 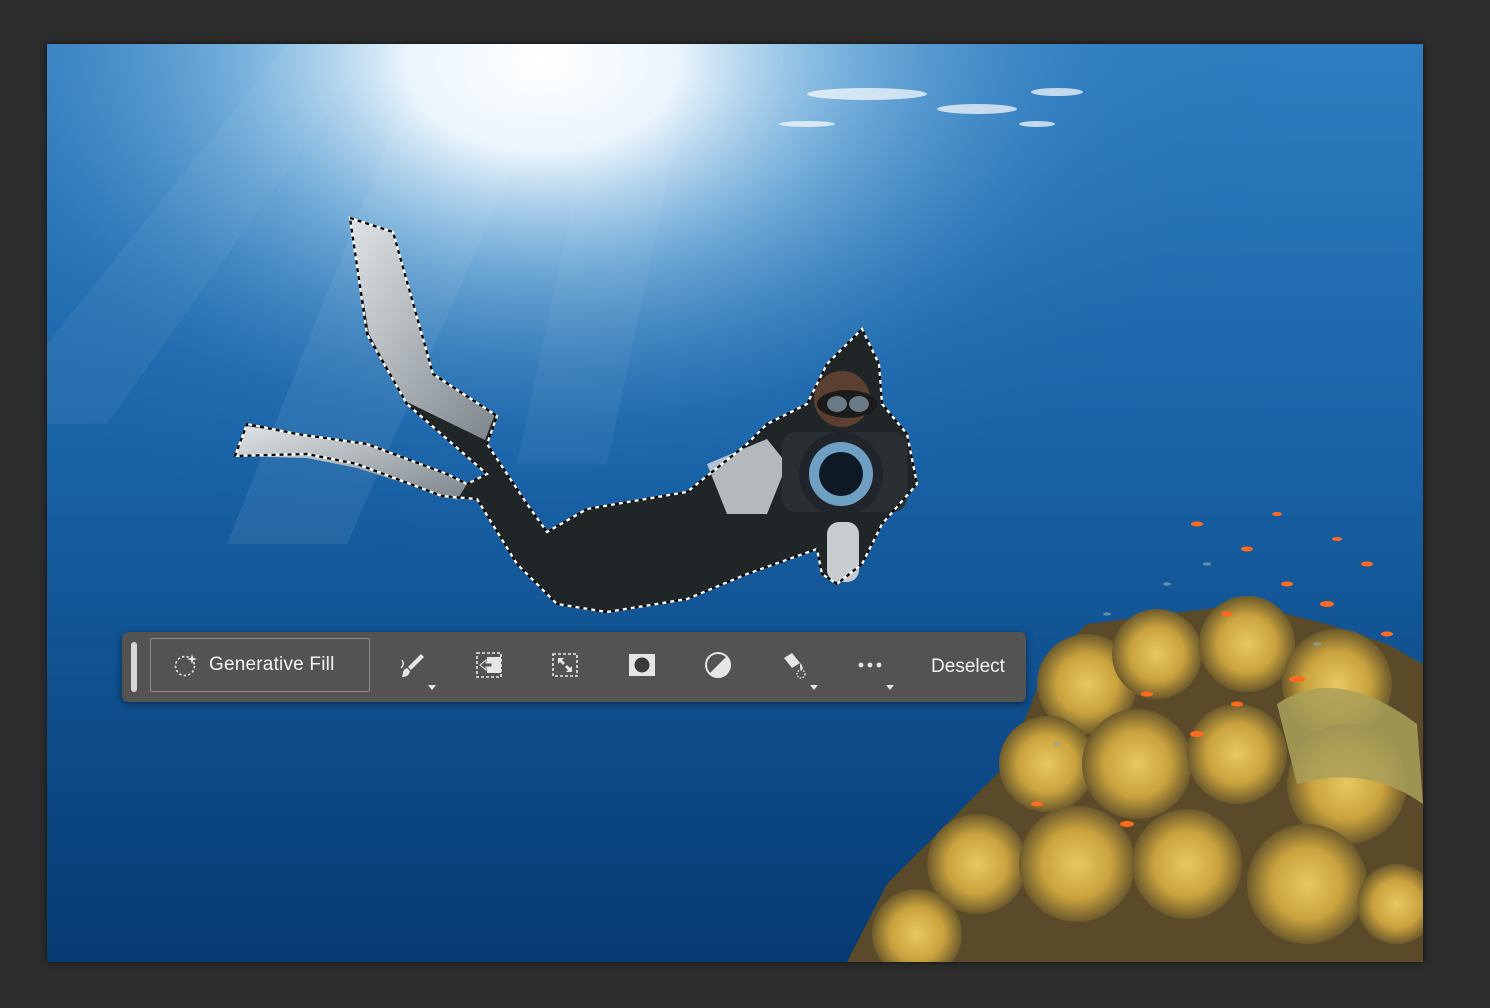 I want to click on brush-tool-button, so click(x=412, y=667).